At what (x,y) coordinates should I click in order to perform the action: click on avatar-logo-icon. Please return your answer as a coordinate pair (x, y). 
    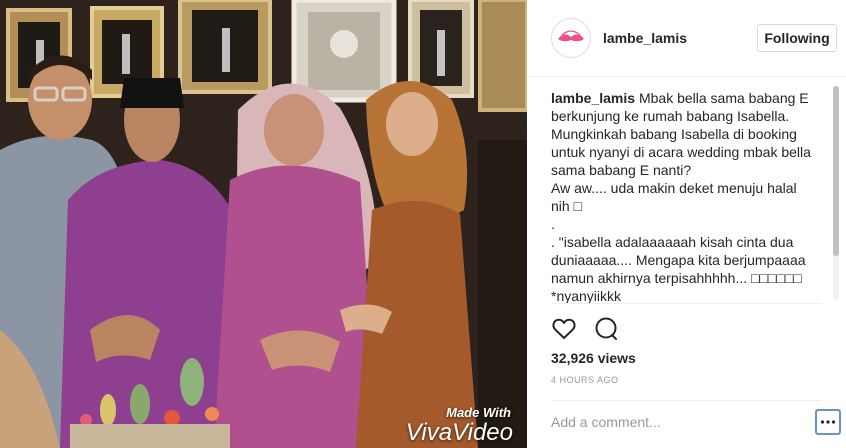
    Looking at the image, I should click on (571, 36).